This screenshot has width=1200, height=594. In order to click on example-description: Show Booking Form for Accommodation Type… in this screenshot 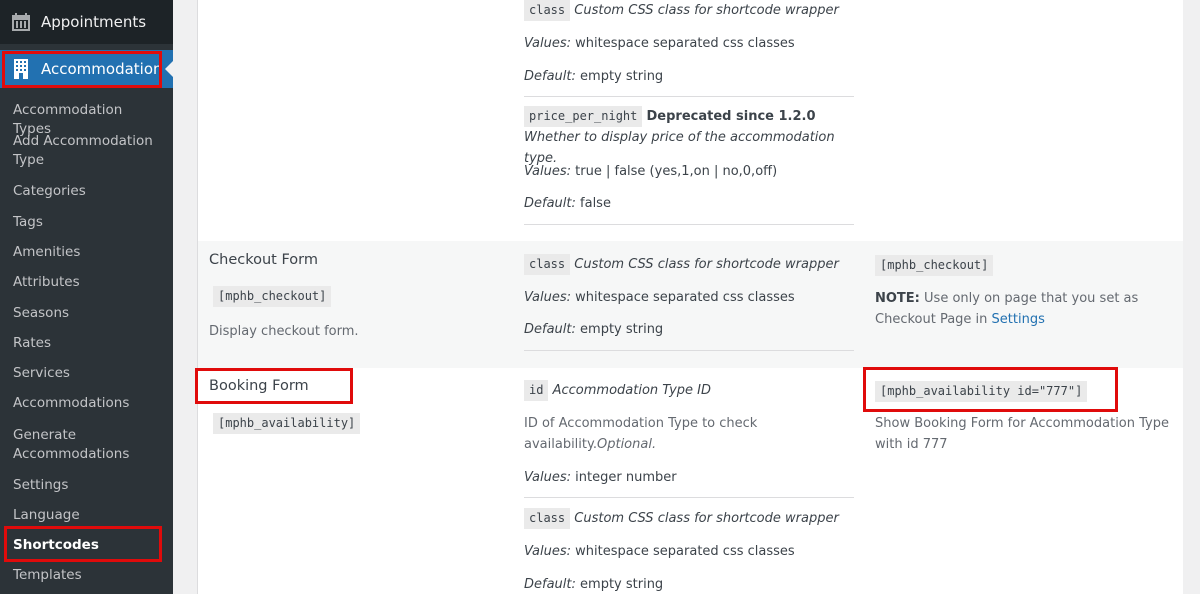, I will do `click(1022, 434)`.